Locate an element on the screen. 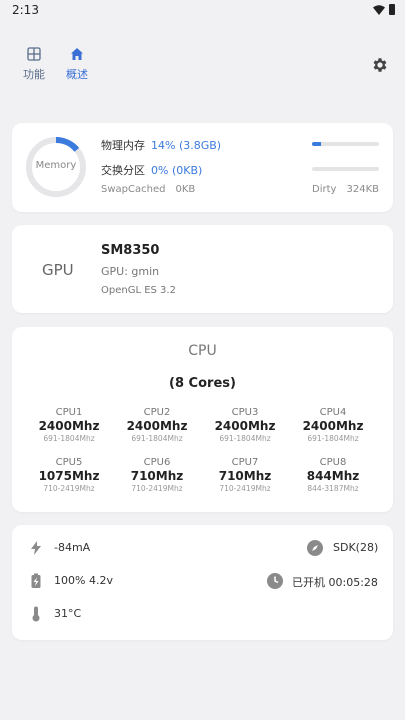 This screenshot has height=720, width=405. cpu-core: CPU1 2400Mhz 691-1804Mhz is located at coordinates (69, 425).